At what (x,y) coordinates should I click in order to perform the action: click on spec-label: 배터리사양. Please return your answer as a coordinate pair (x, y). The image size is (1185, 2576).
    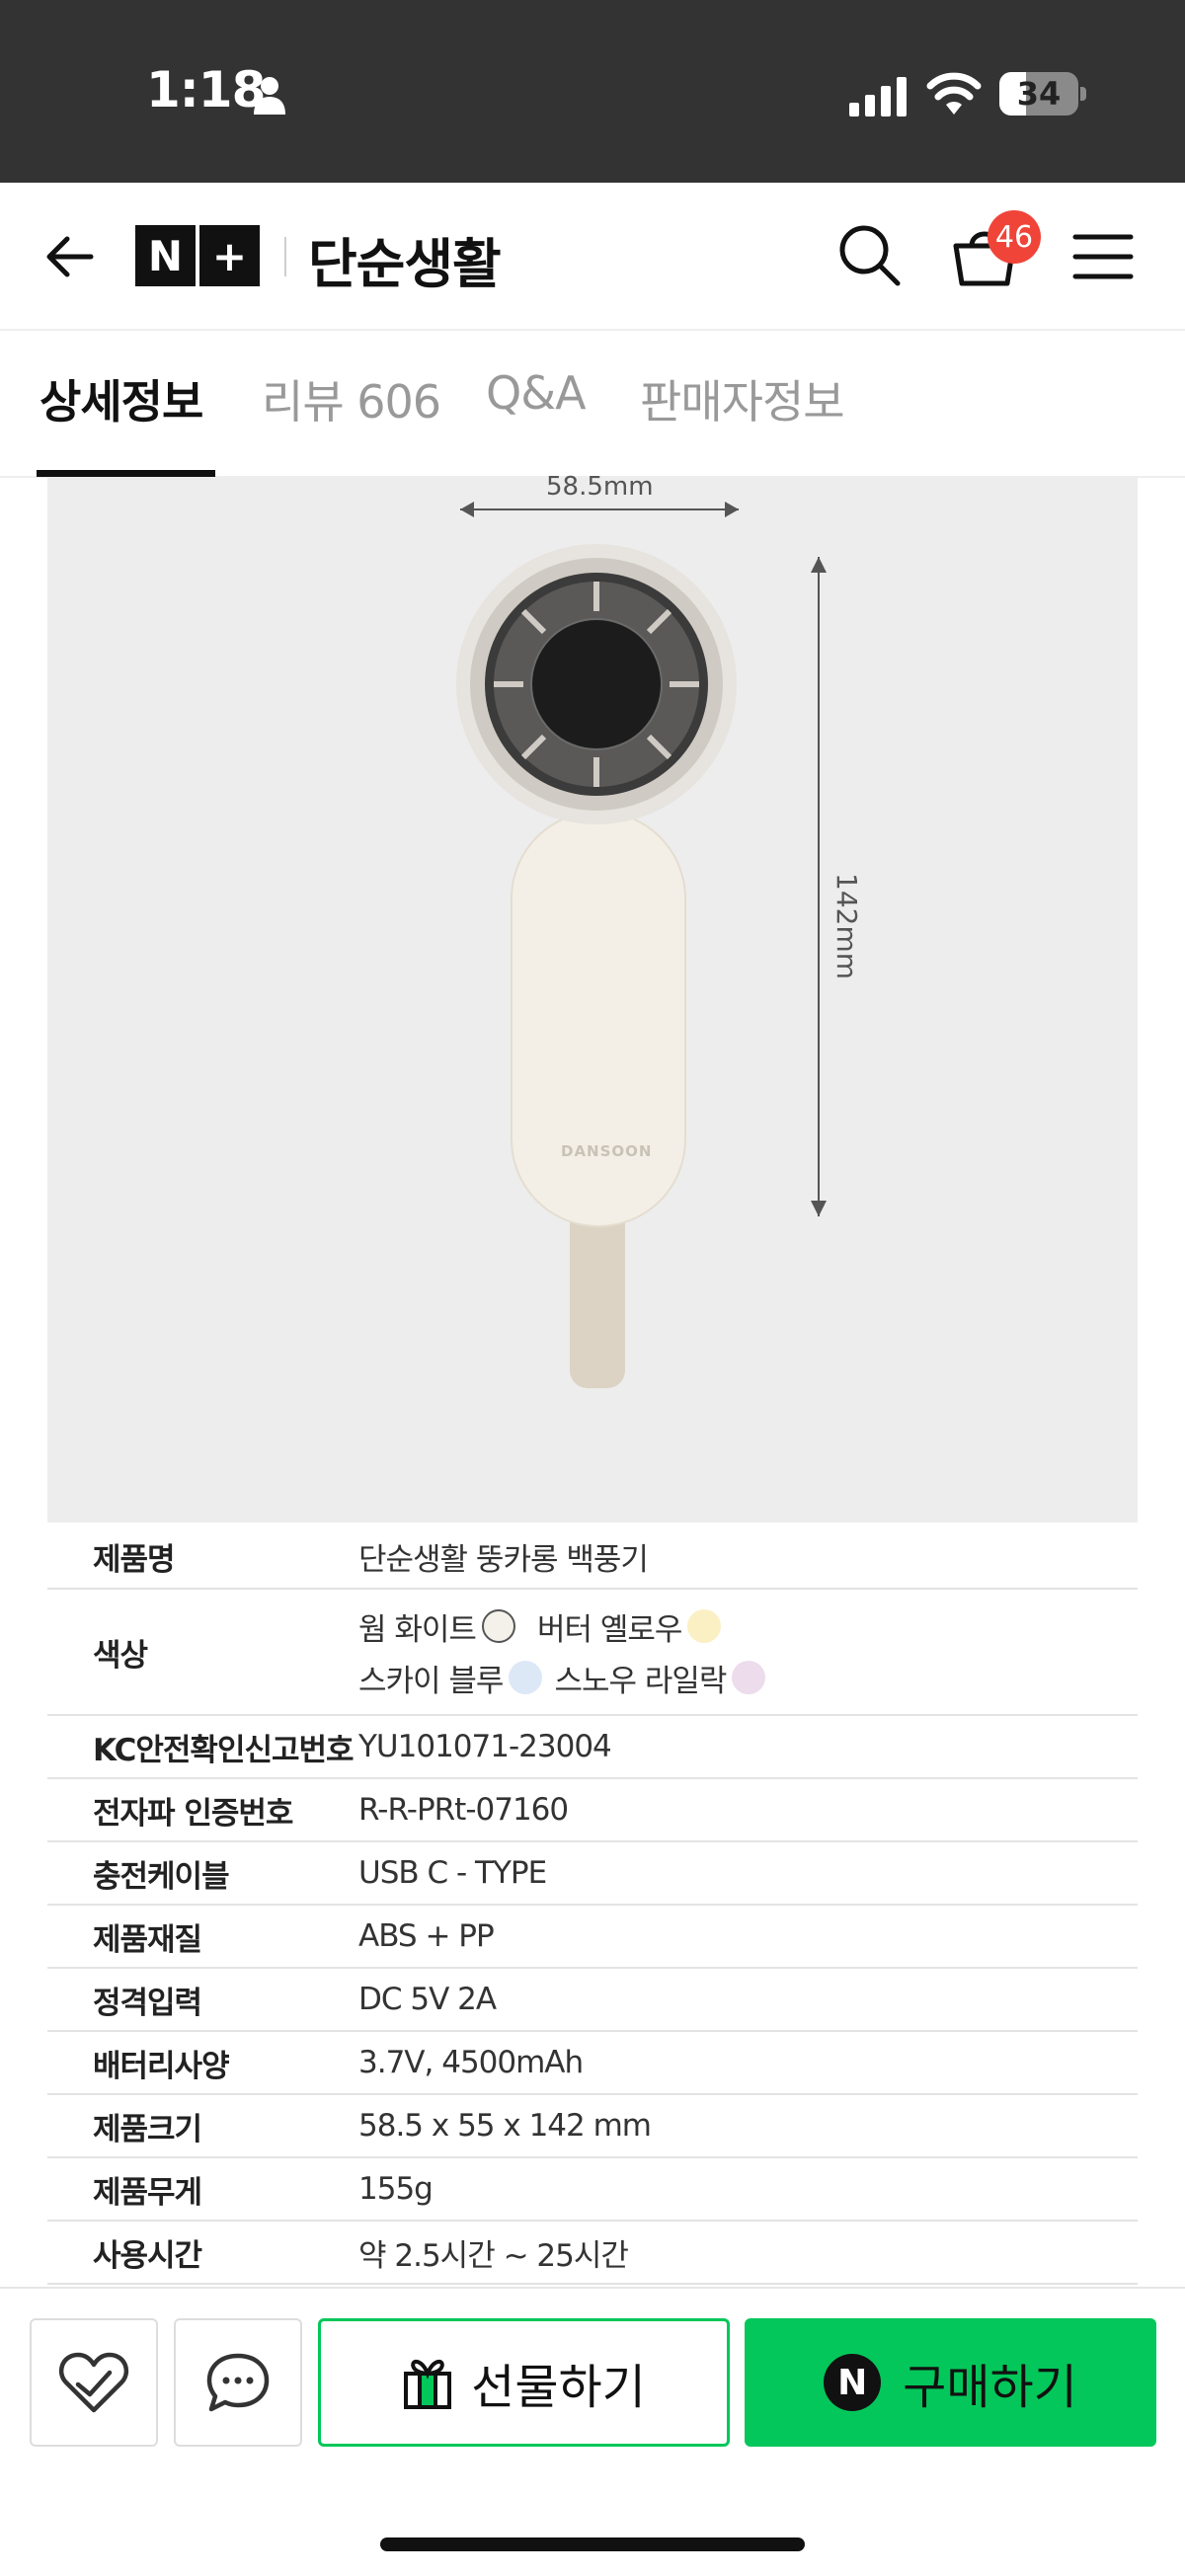
    Looking at the image, I should click on (161, 2066).